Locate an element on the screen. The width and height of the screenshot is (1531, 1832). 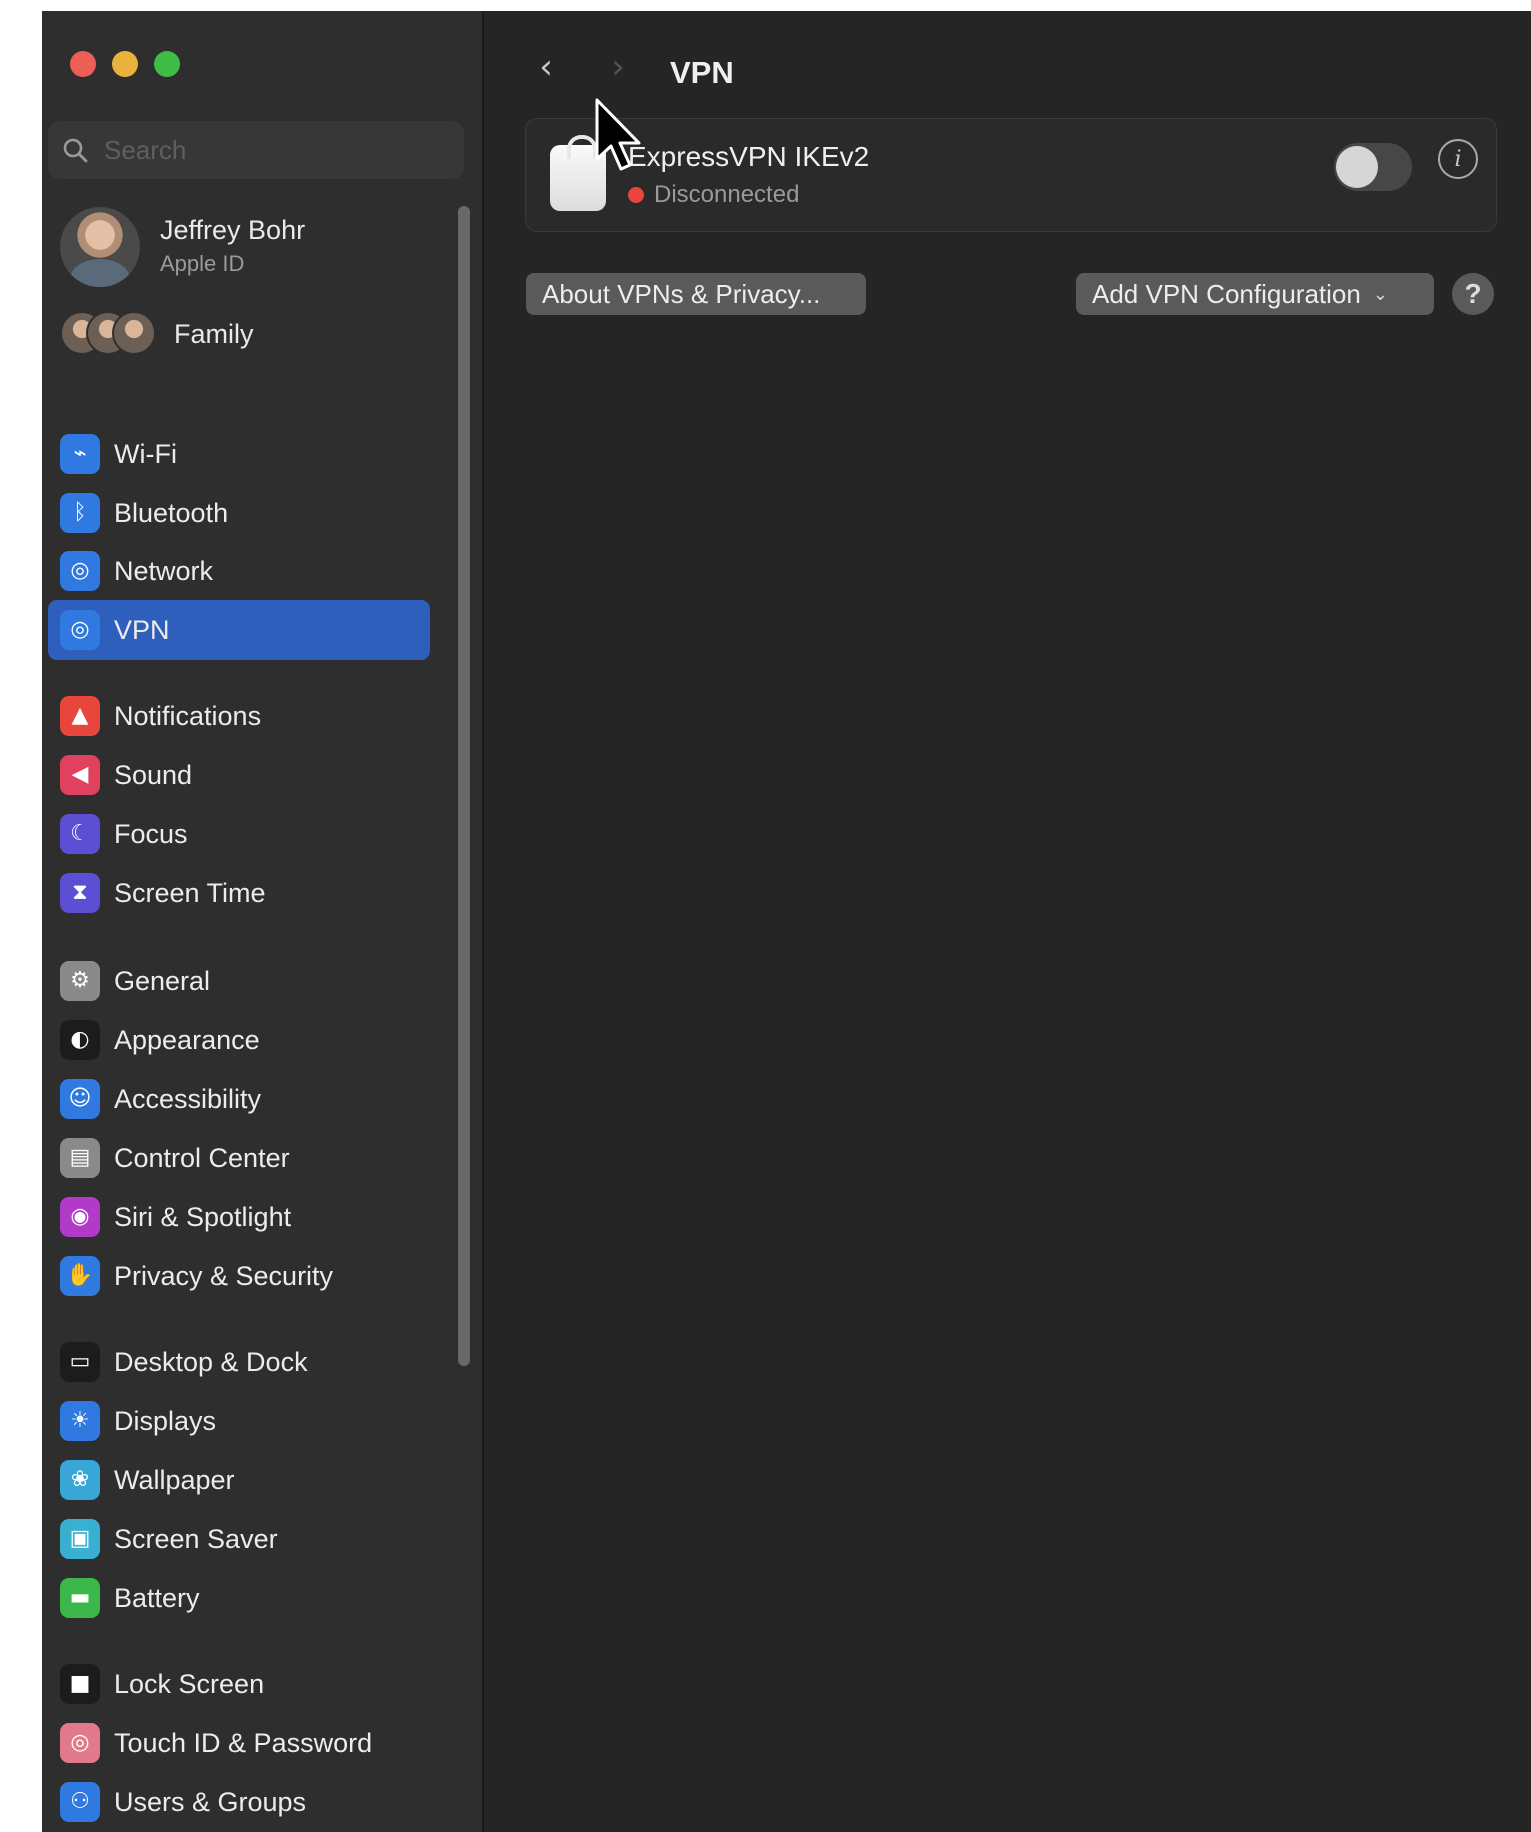
moon-icon: ☾ is located at coordinates (80, 834).